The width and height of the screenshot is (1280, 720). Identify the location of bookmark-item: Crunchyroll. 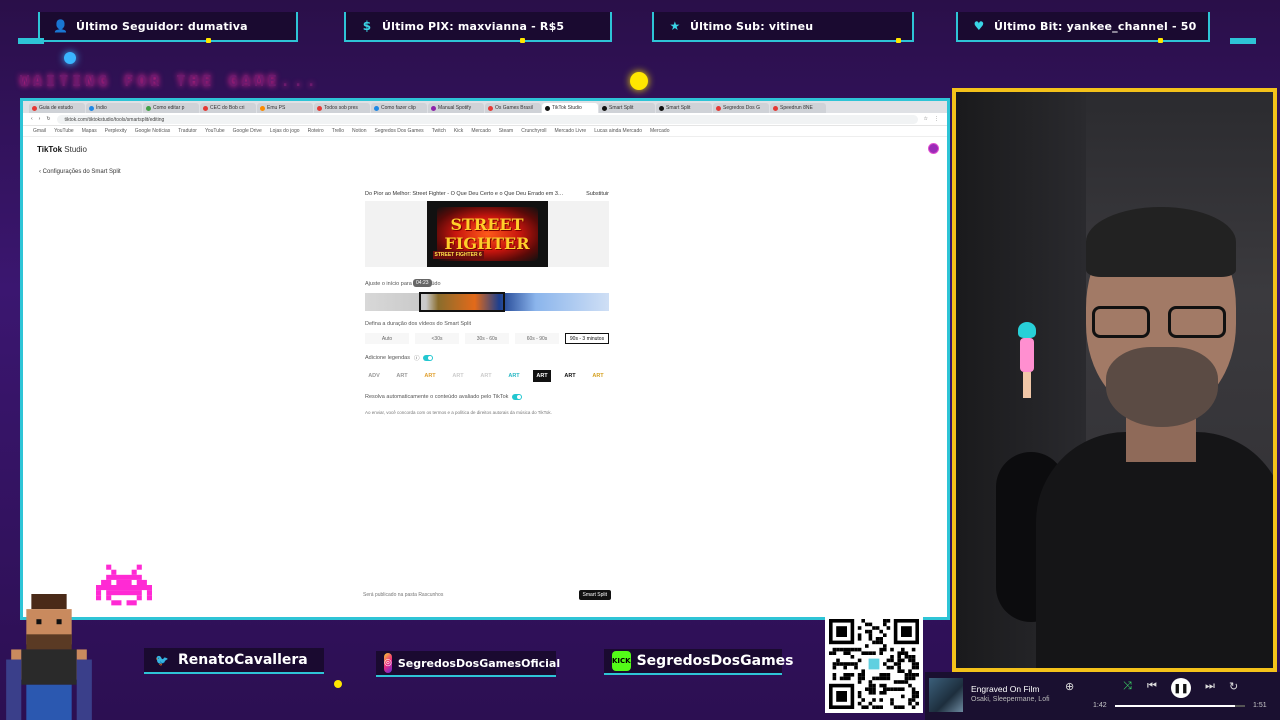
(533, 131).